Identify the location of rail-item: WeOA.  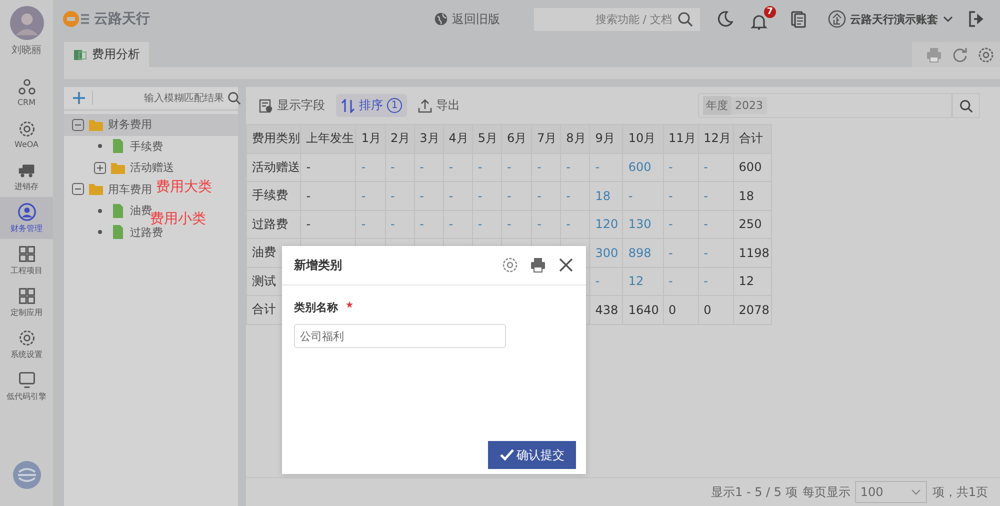
(26, 134).